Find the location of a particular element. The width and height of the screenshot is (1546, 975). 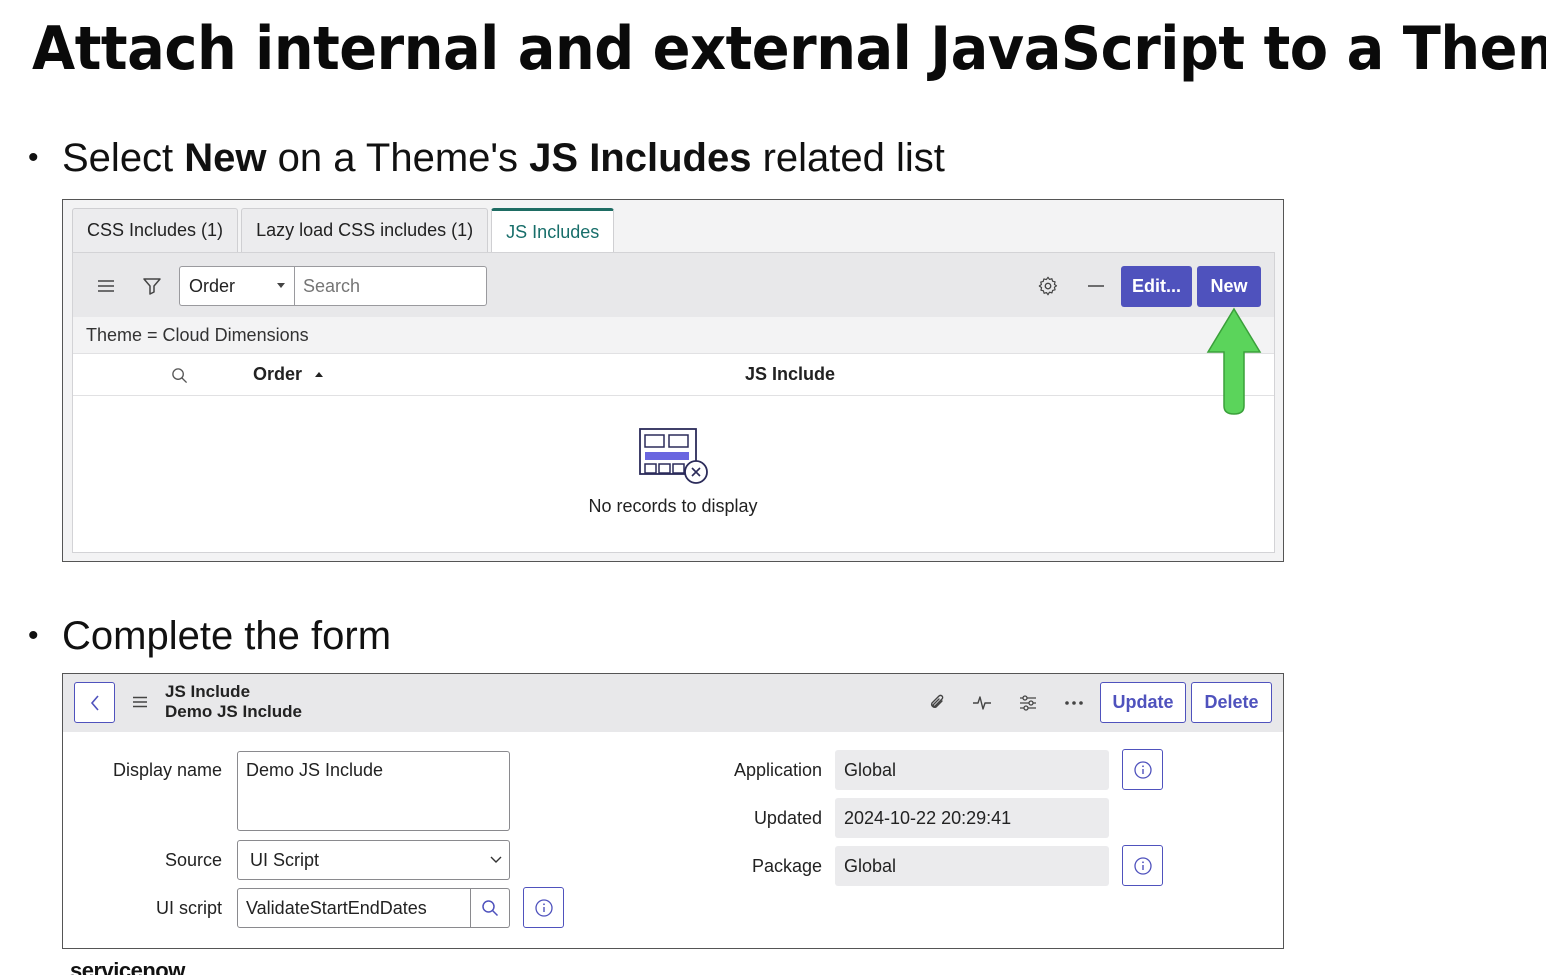

tab-js-includes: JS Includes is located at coordinates (553, 230).